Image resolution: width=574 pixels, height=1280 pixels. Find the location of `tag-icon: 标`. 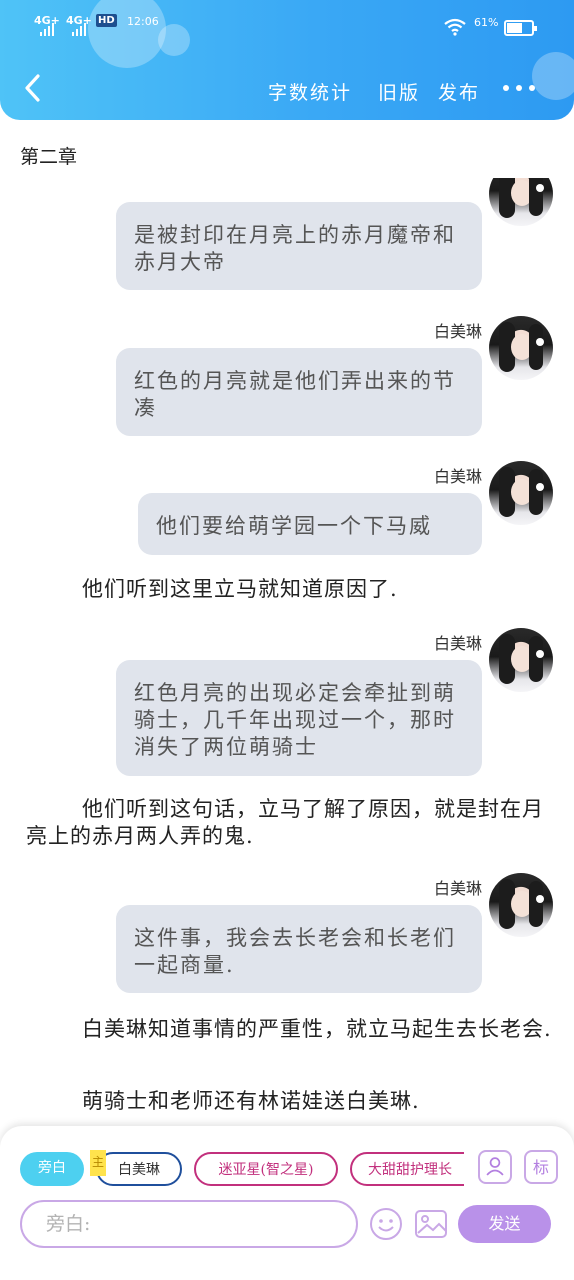

tag-icon: 标 is located at coordinates (541, 1167).